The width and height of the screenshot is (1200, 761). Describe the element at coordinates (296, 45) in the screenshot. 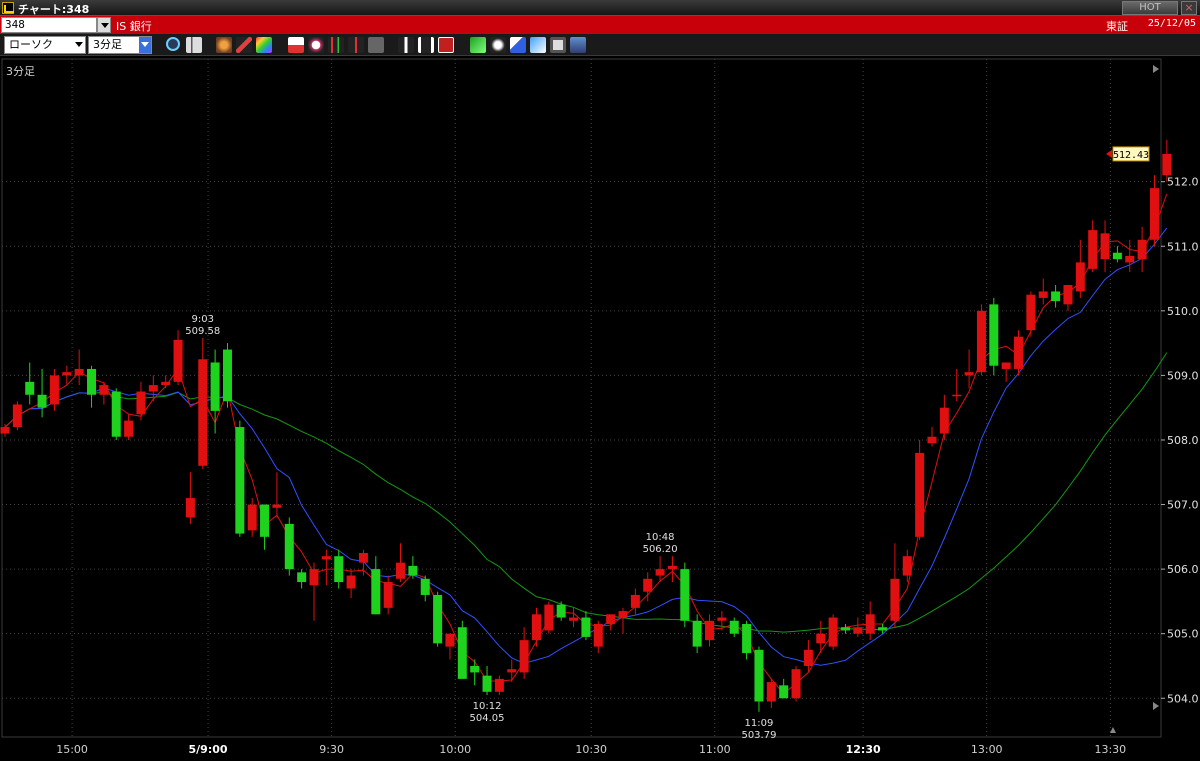

I see `indicator-down-icon` at that location.